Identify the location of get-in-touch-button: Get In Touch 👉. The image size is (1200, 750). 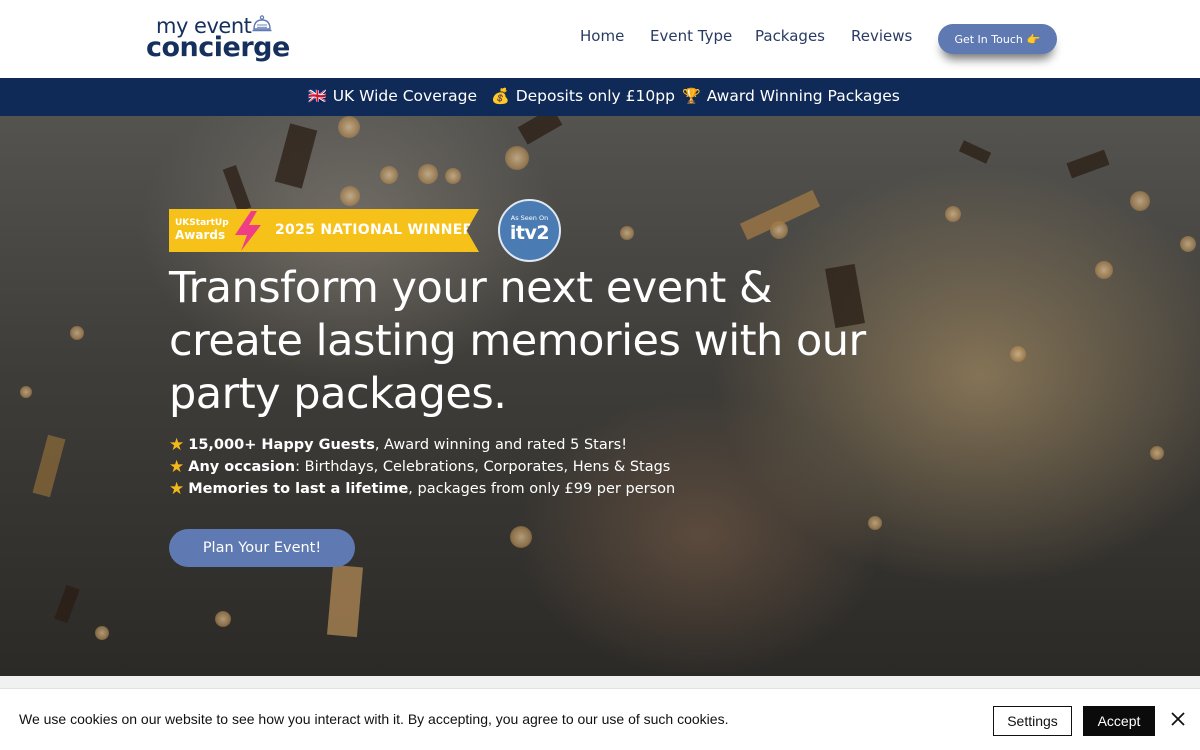
(997, 39).